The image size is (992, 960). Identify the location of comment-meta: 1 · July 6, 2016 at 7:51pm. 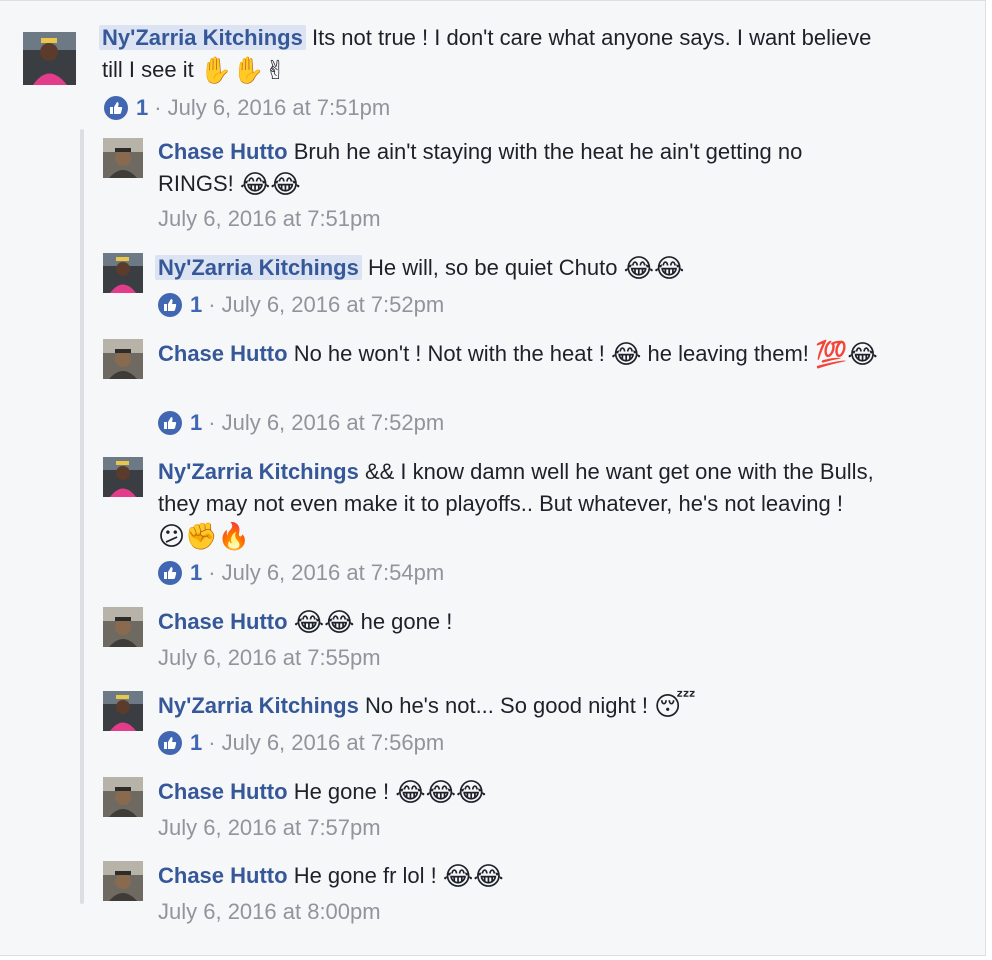
(247, 108).